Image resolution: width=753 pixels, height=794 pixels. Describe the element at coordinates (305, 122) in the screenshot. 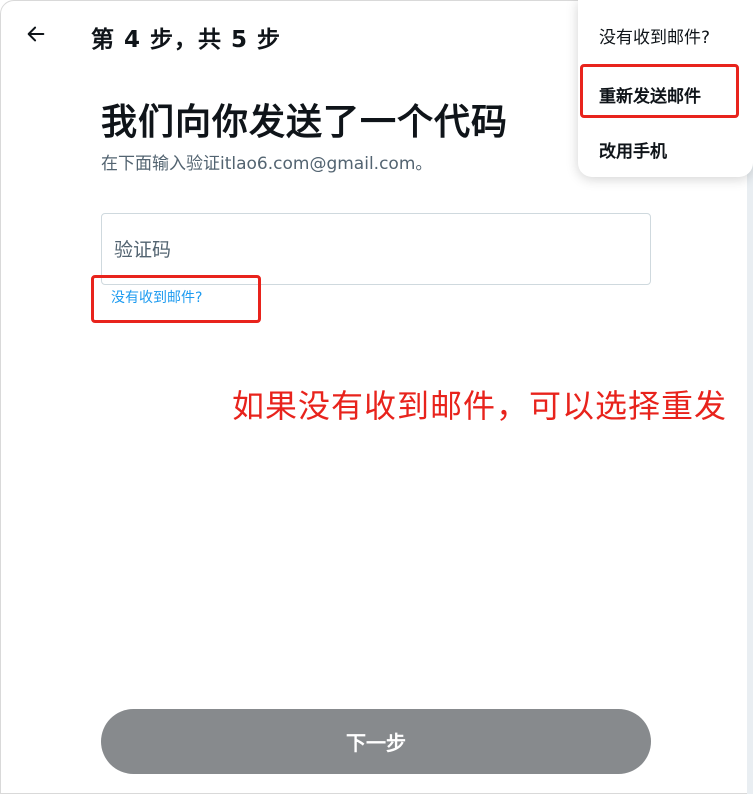

I see `page-title: 我们向你发送了一个代码` at that location.